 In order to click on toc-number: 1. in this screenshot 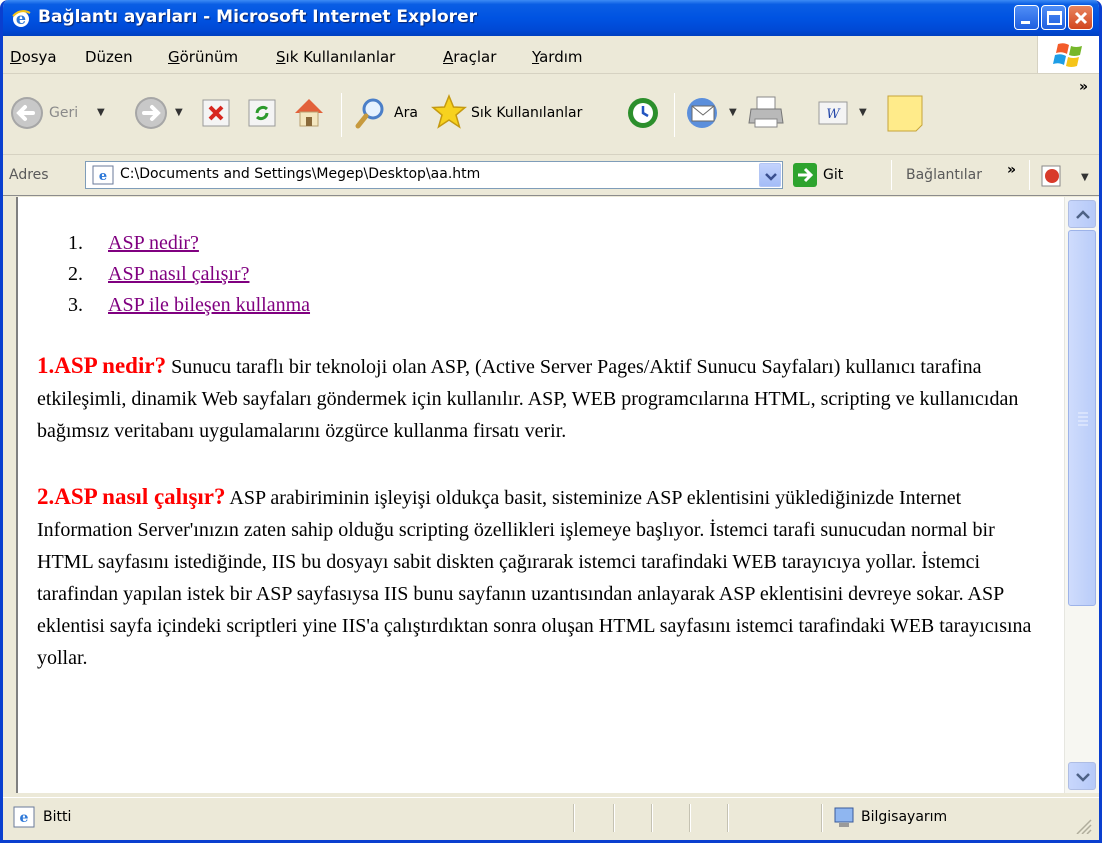, I will do `click(75, 243)`.